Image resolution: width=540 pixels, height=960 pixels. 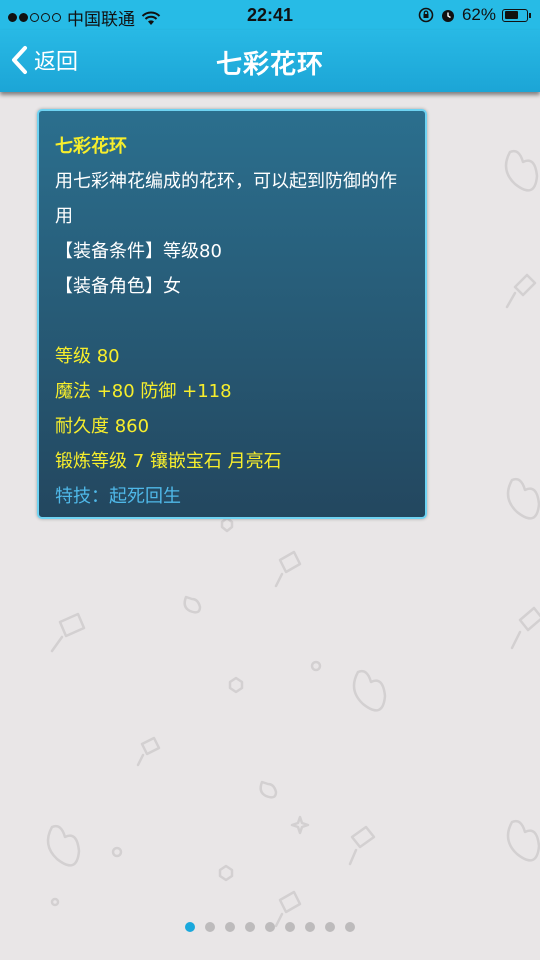 What do you see at coordinates (516, 15) in the screenshot?
I see `battery-icon` at bounding box center [516, 15].